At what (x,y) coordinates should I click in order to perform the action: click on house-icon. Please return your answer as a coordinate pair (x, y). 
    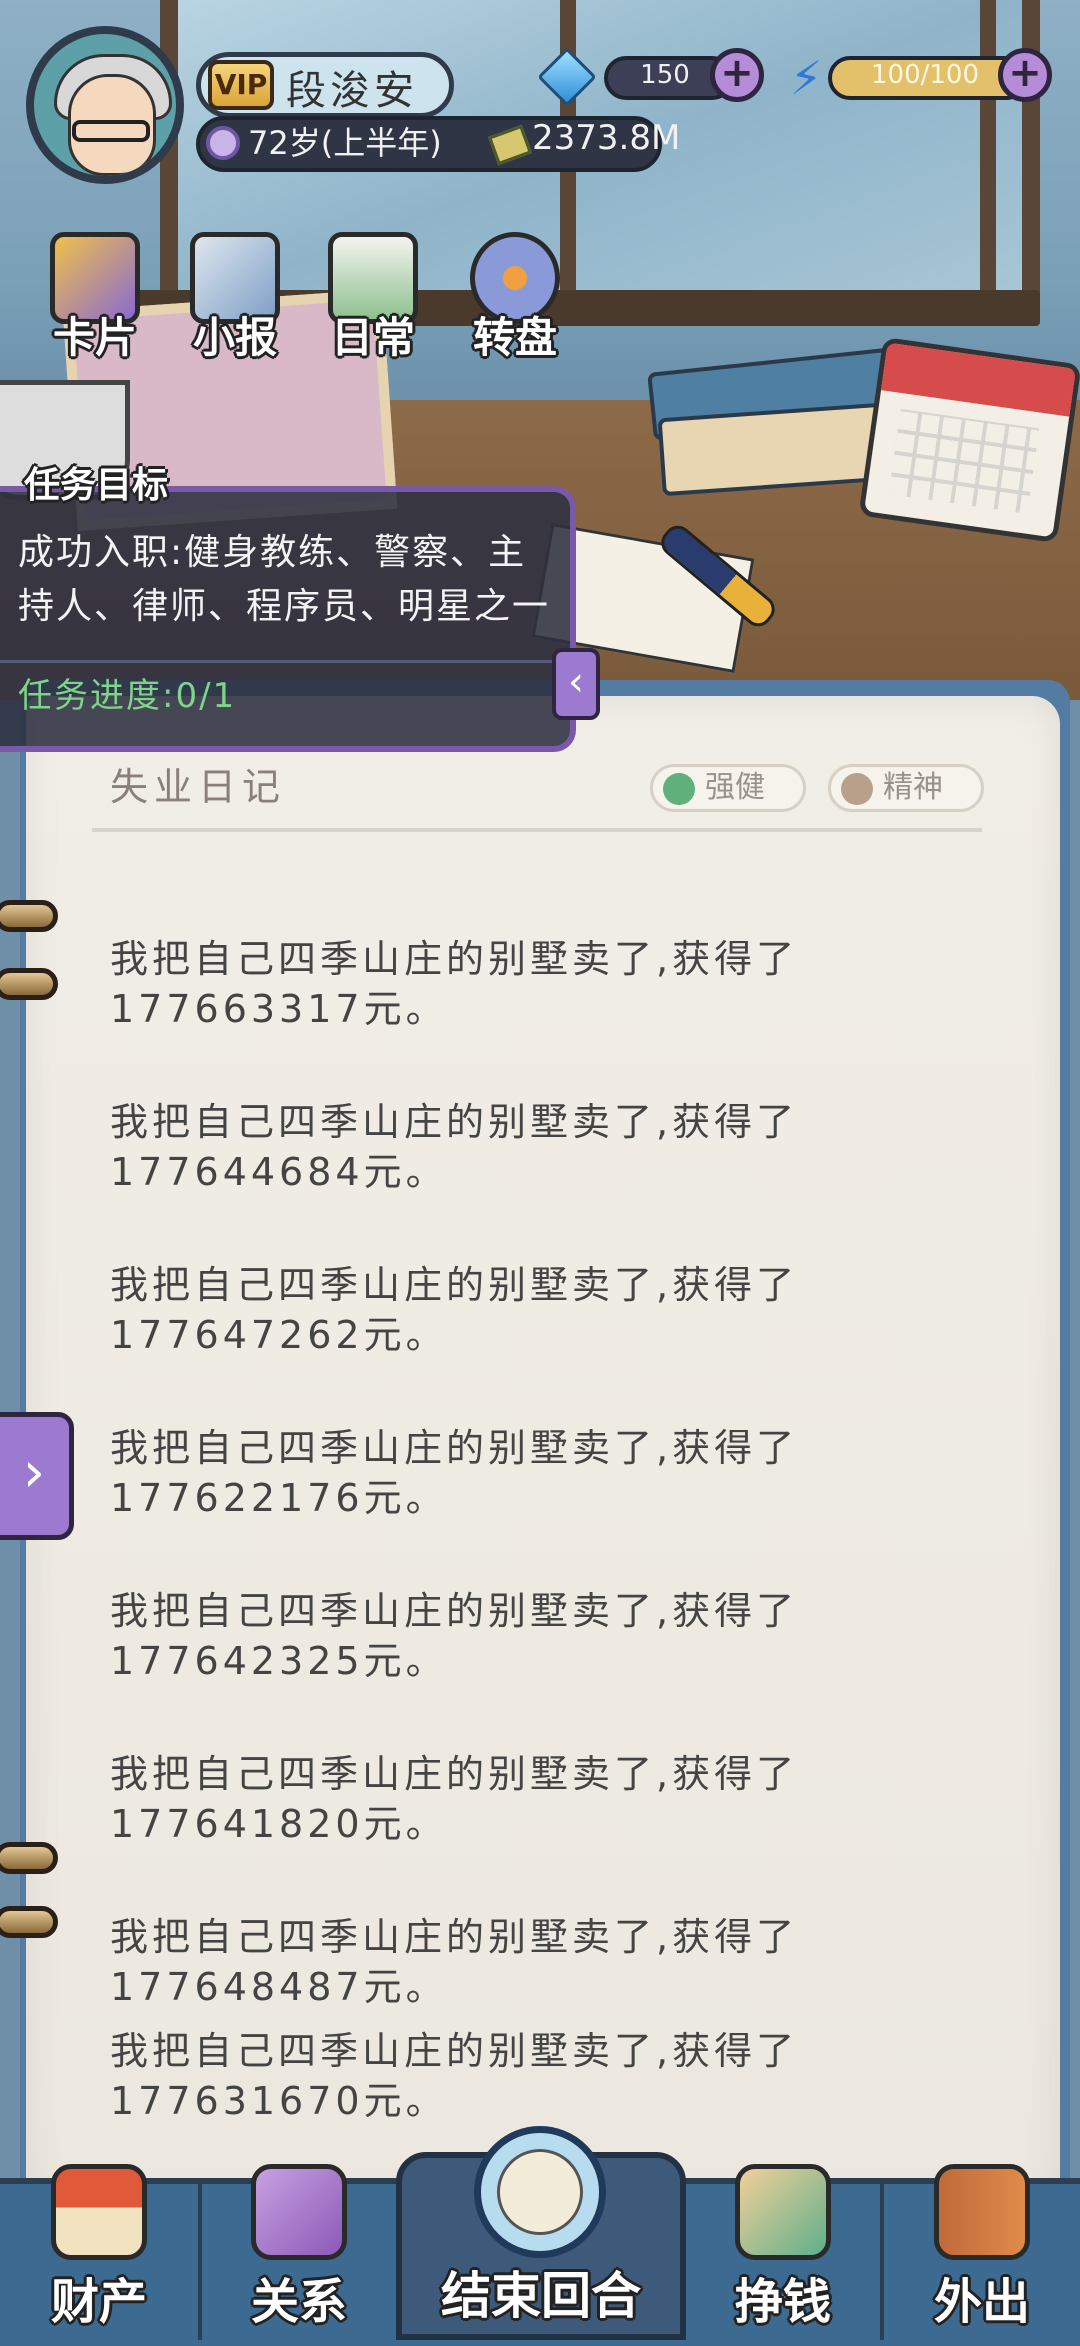
    Looking at the image, I should click on (99, 2212).